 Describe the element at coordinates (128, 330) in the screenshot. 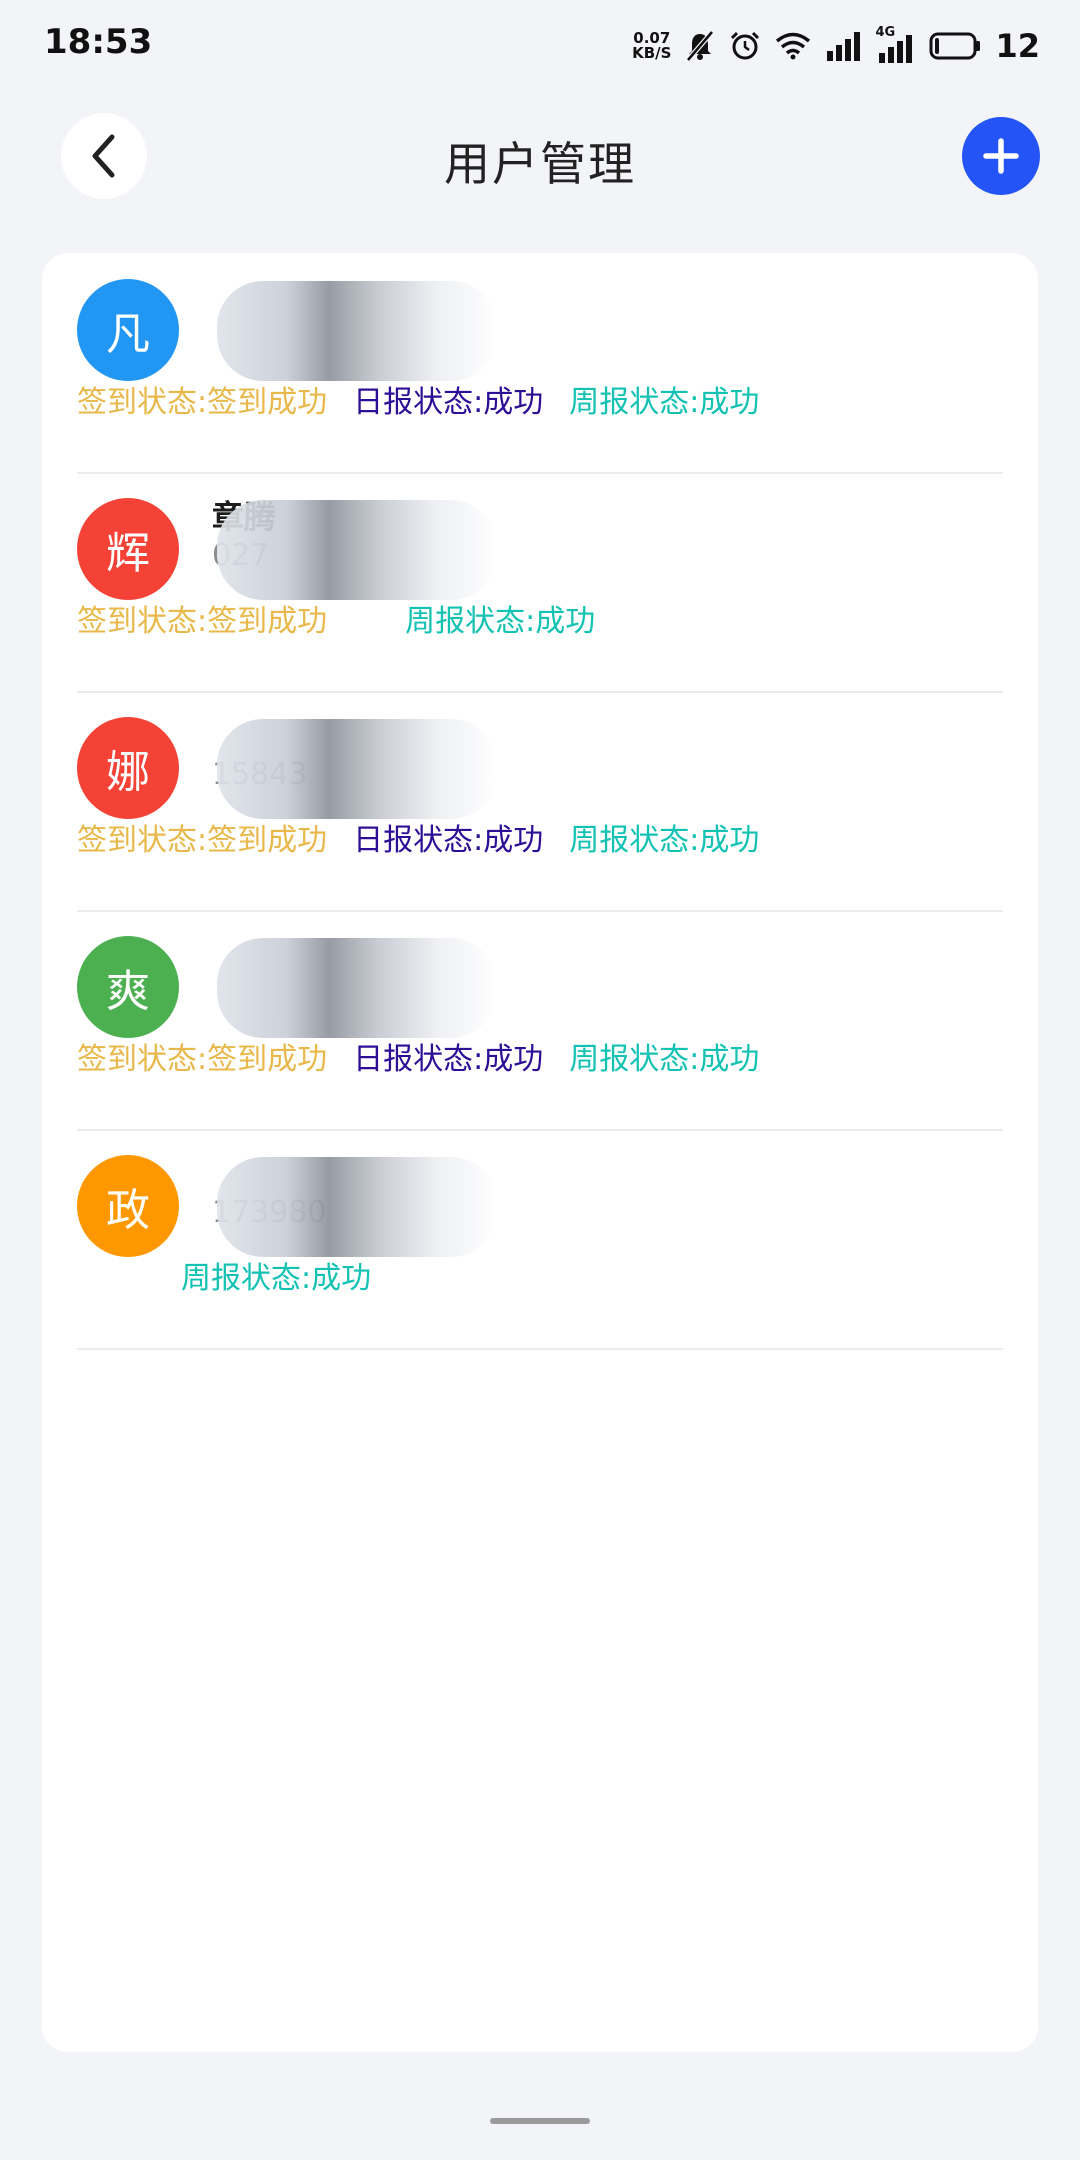

I see `avatar: 凡` at that location.